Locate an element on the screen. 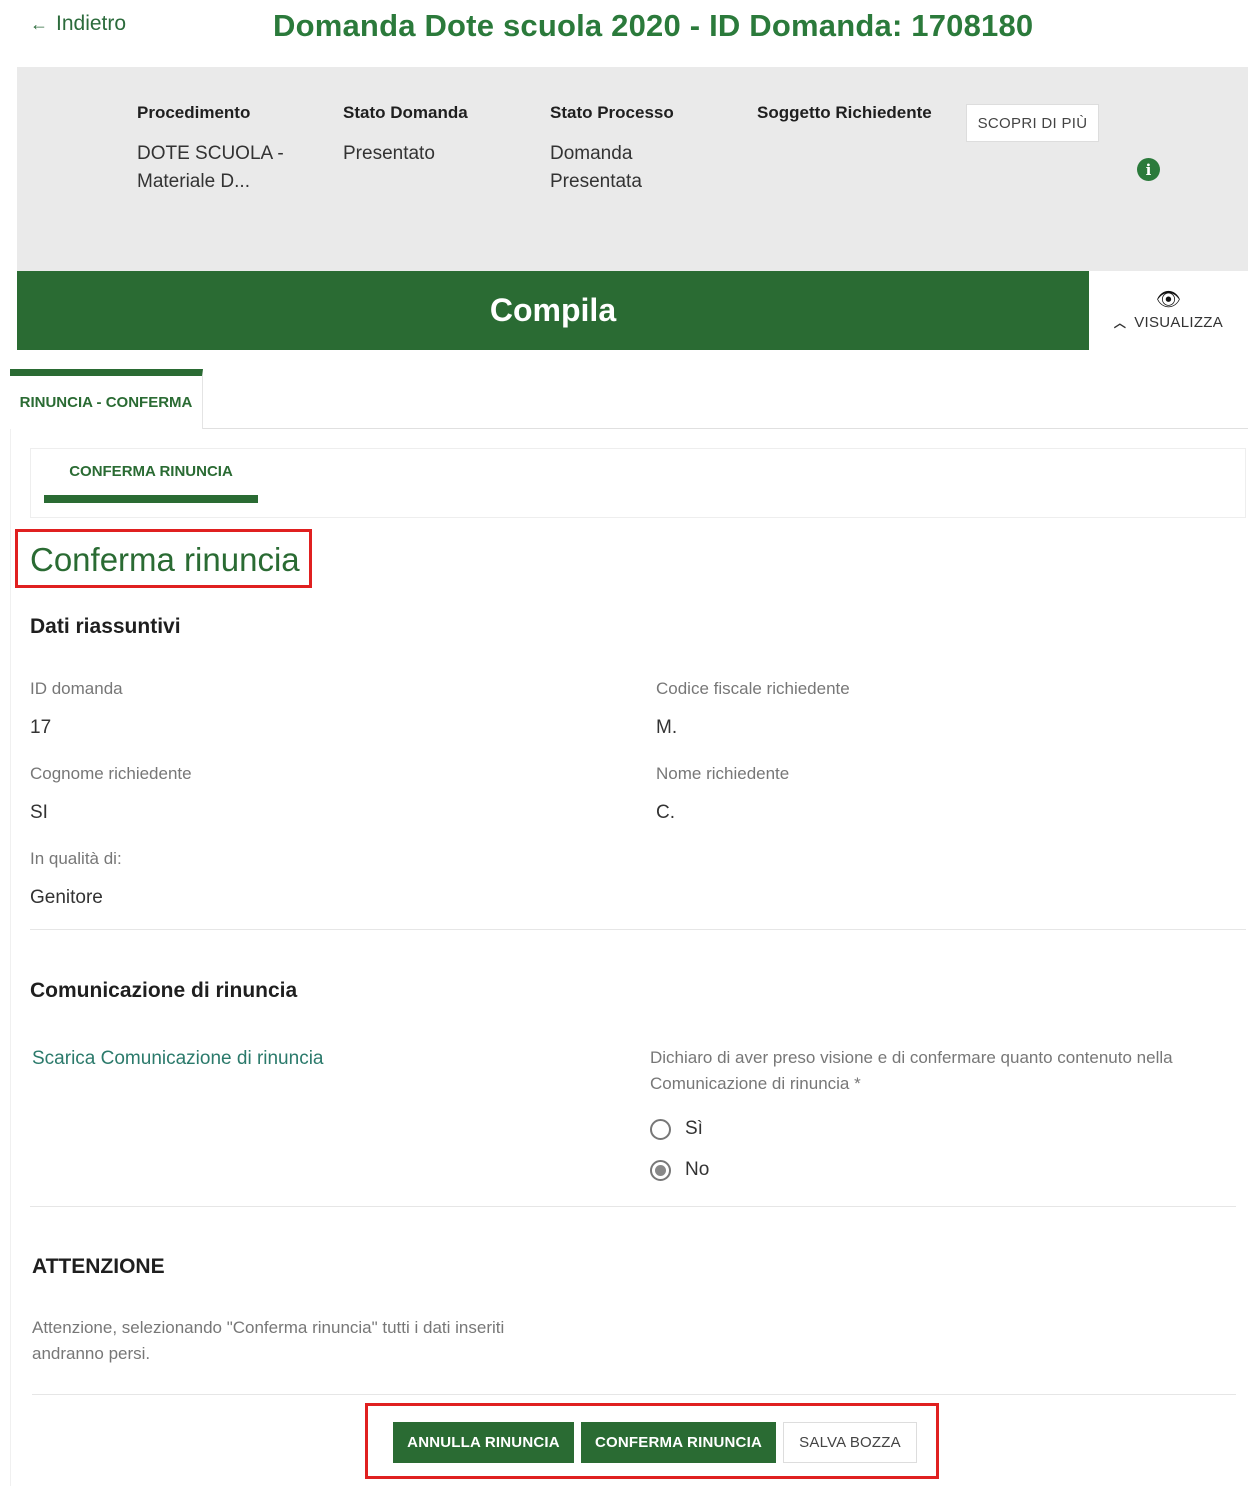  tab-rinuncia-conferma: RINUNCIA - CONFERMA is located at coordinates (106, 399).